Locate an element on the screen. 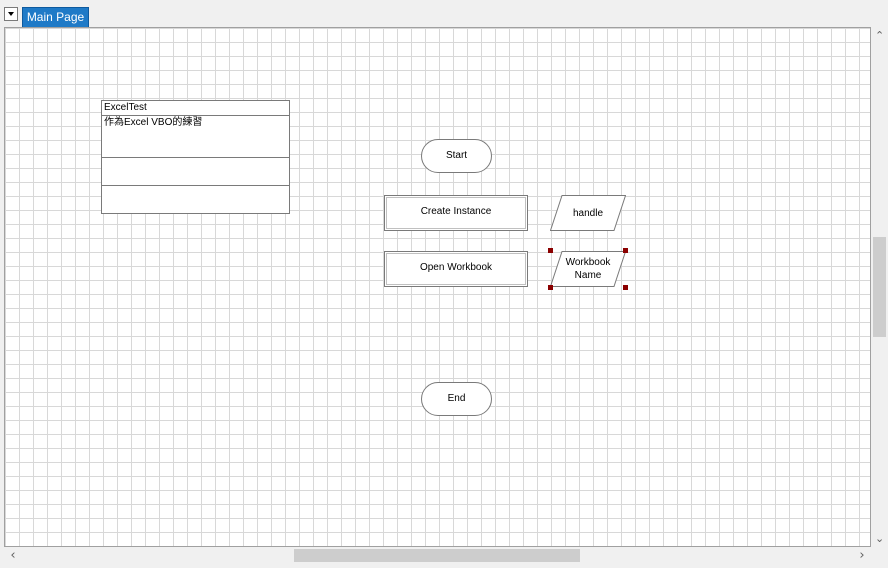  process-info-box: ExcelTest 作為Excel VBO的練習 is located at coordinates (195, 157).